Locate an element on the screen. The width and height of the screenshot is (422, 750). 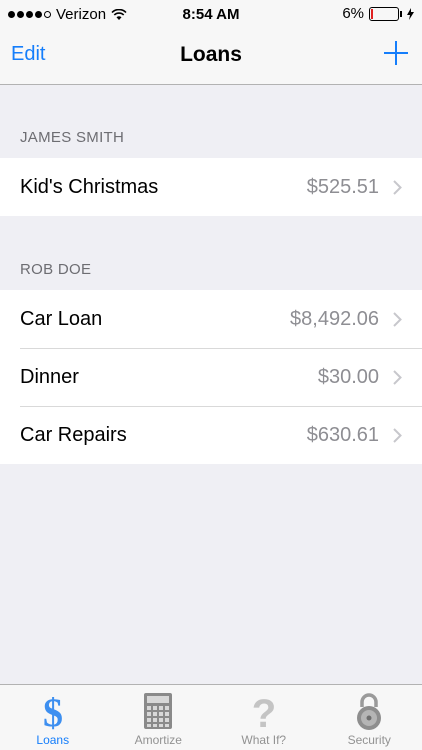
tab-label: Security is located at coordinates (369, 740).